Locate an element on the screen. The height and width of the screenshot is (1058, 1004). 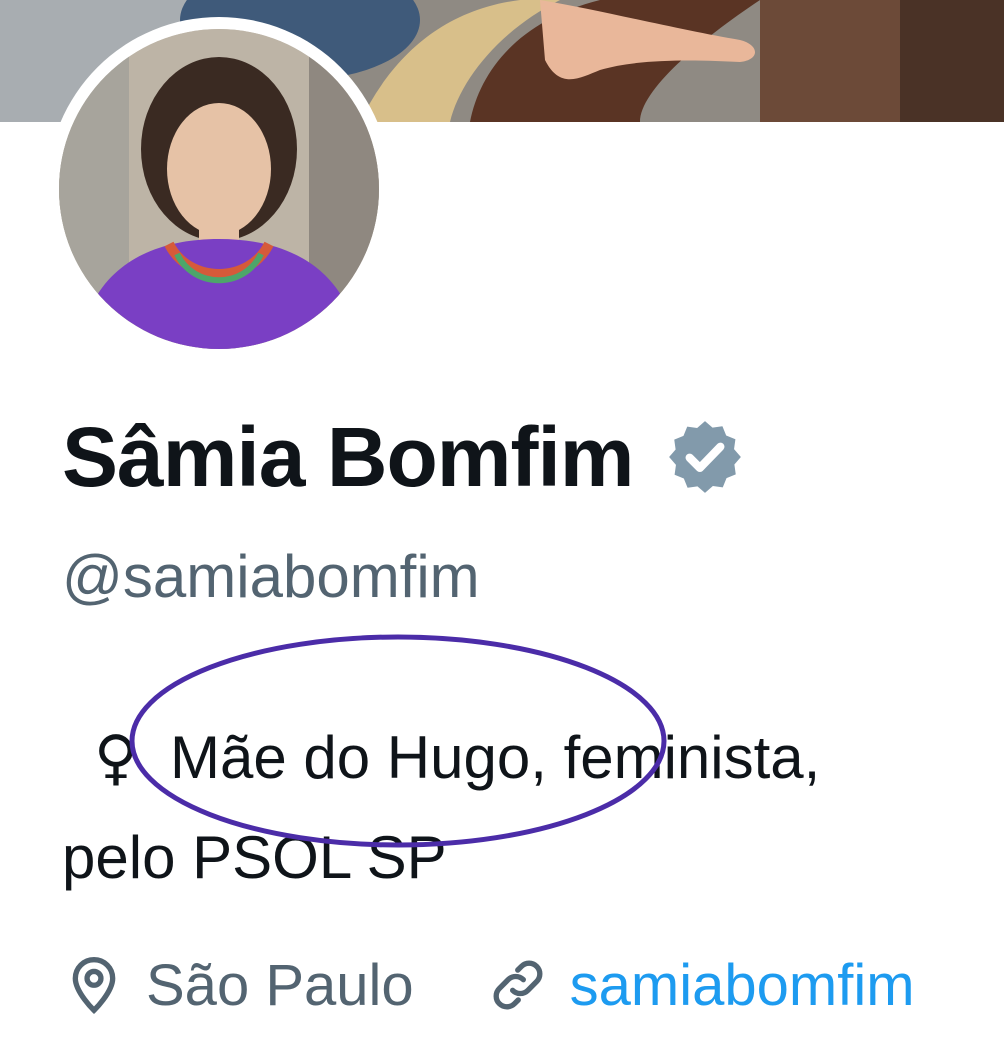
avatar-photo is located at coordinates (219, 189).